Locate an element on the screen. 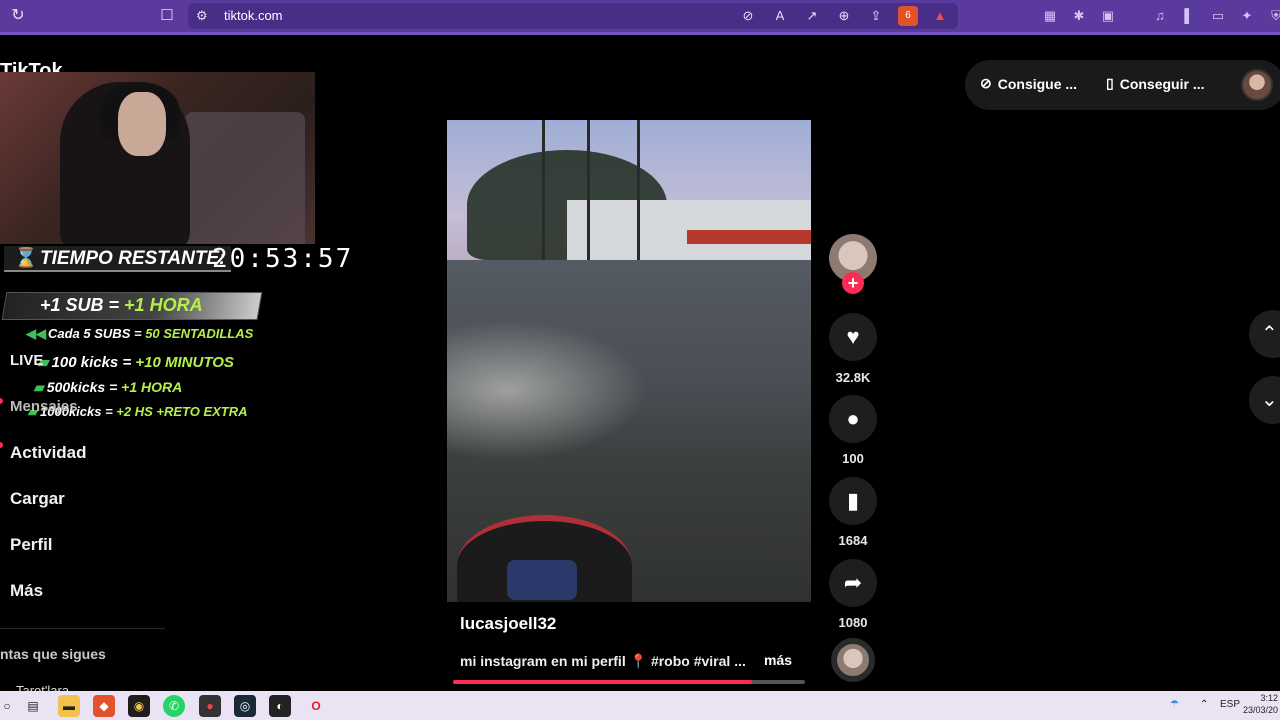 This screenshot has height=720, width=1280. music-icon: ♫ is located at coordinates (1160, 16).